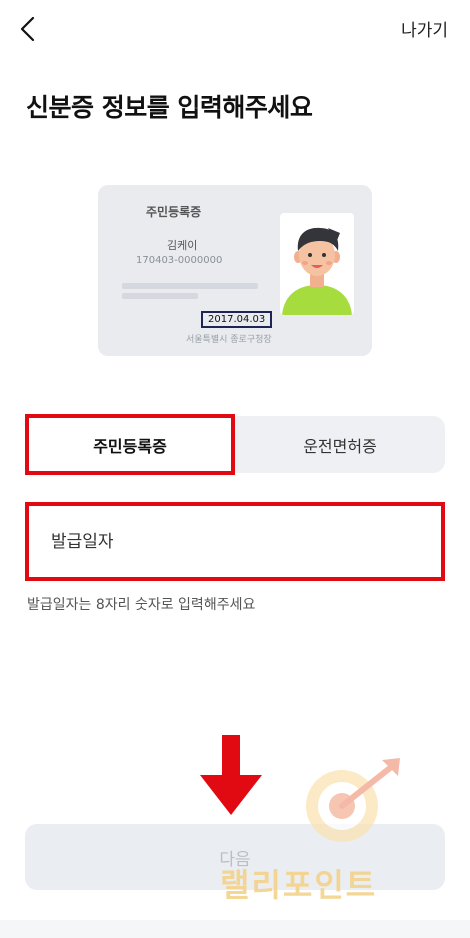  What do you see at coordinates (340, 444) in the screenshot?
I see `tab-driver-license: 운전면허증` at bounding box center [340, 444].